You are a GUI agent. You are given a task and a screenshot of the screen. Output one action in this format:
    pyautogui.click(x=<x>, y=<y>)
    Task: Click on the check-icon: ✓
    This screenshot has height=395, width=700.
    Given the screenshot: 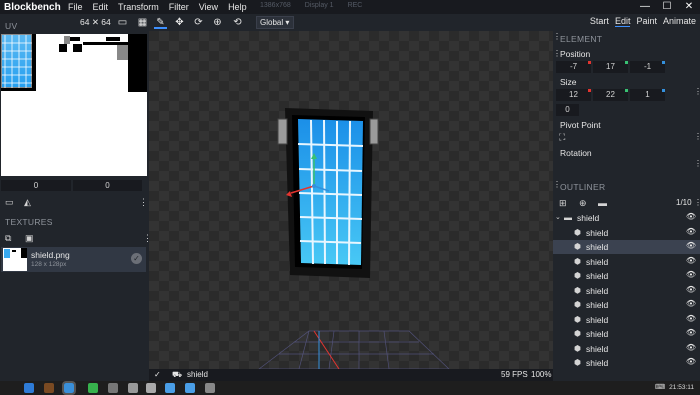 What is the action you would take?
    pyautogui.click(x=157, y=374)
    